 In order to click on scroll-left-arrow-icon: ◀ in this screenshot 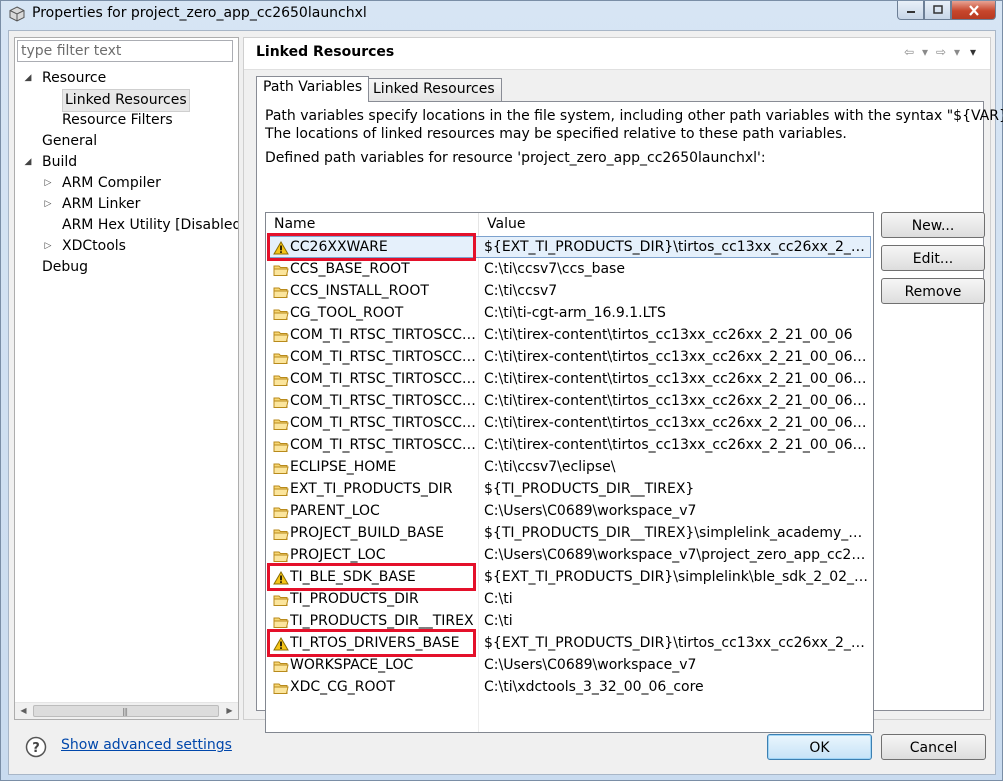, I will do `click(23, 711)`.